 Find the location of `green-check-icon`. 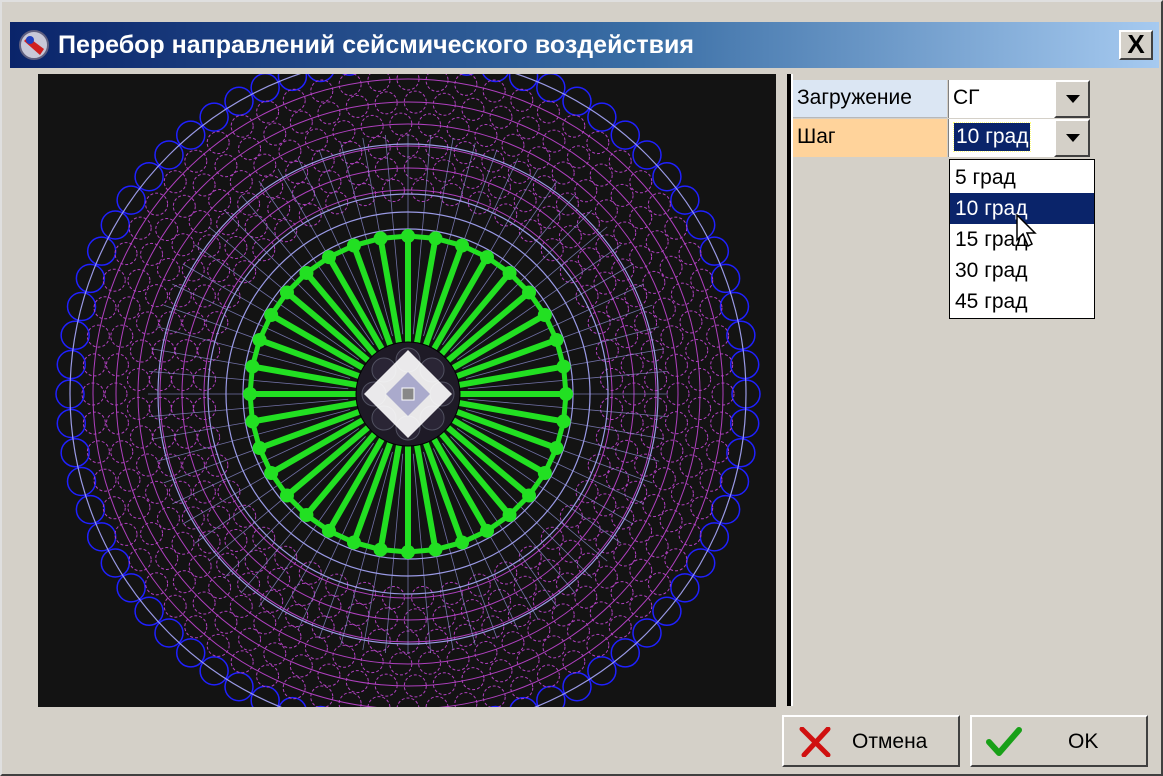

green-check-icon is located at coordinates (1004, 741).